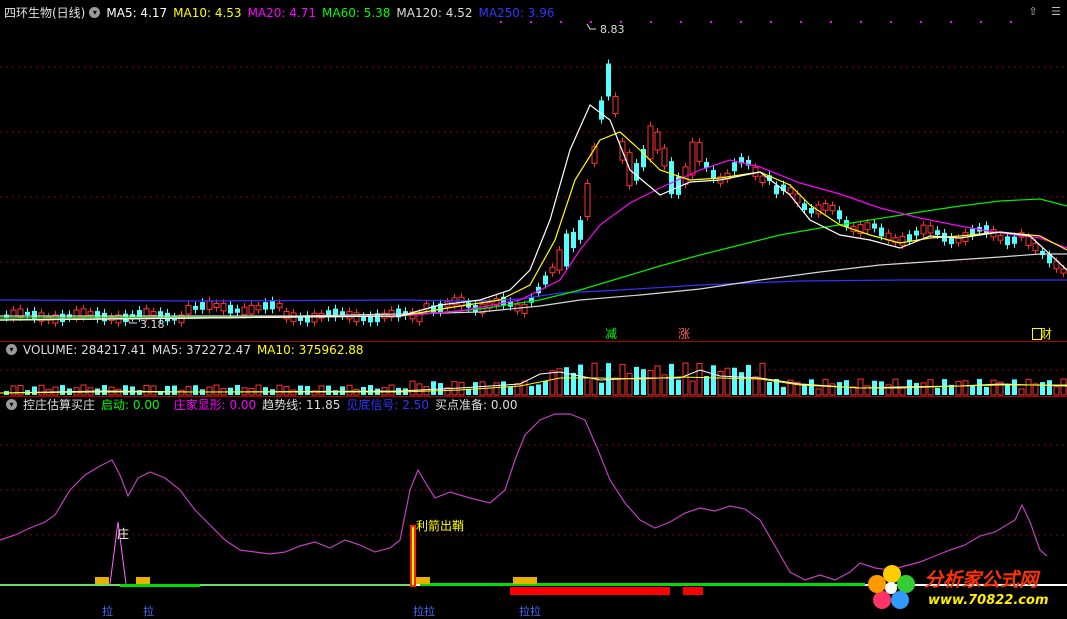 The image size is (1067, 619). Describe the element at coordinates (137, 13) in the screenshot. I see `ma5-readout: MA5: 4.17` at that location.